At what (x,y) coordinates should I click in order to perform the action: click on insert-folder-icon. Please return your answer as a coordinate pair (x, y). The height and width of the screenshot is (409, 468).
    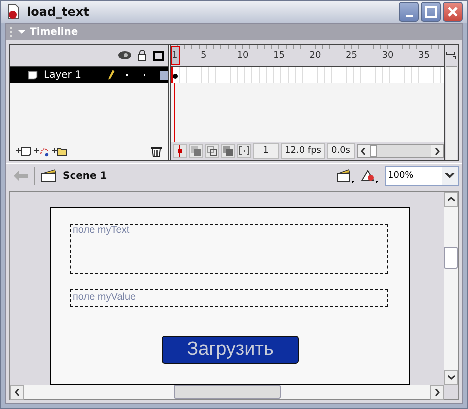
    Looking at the image, I should click on (60, 151).